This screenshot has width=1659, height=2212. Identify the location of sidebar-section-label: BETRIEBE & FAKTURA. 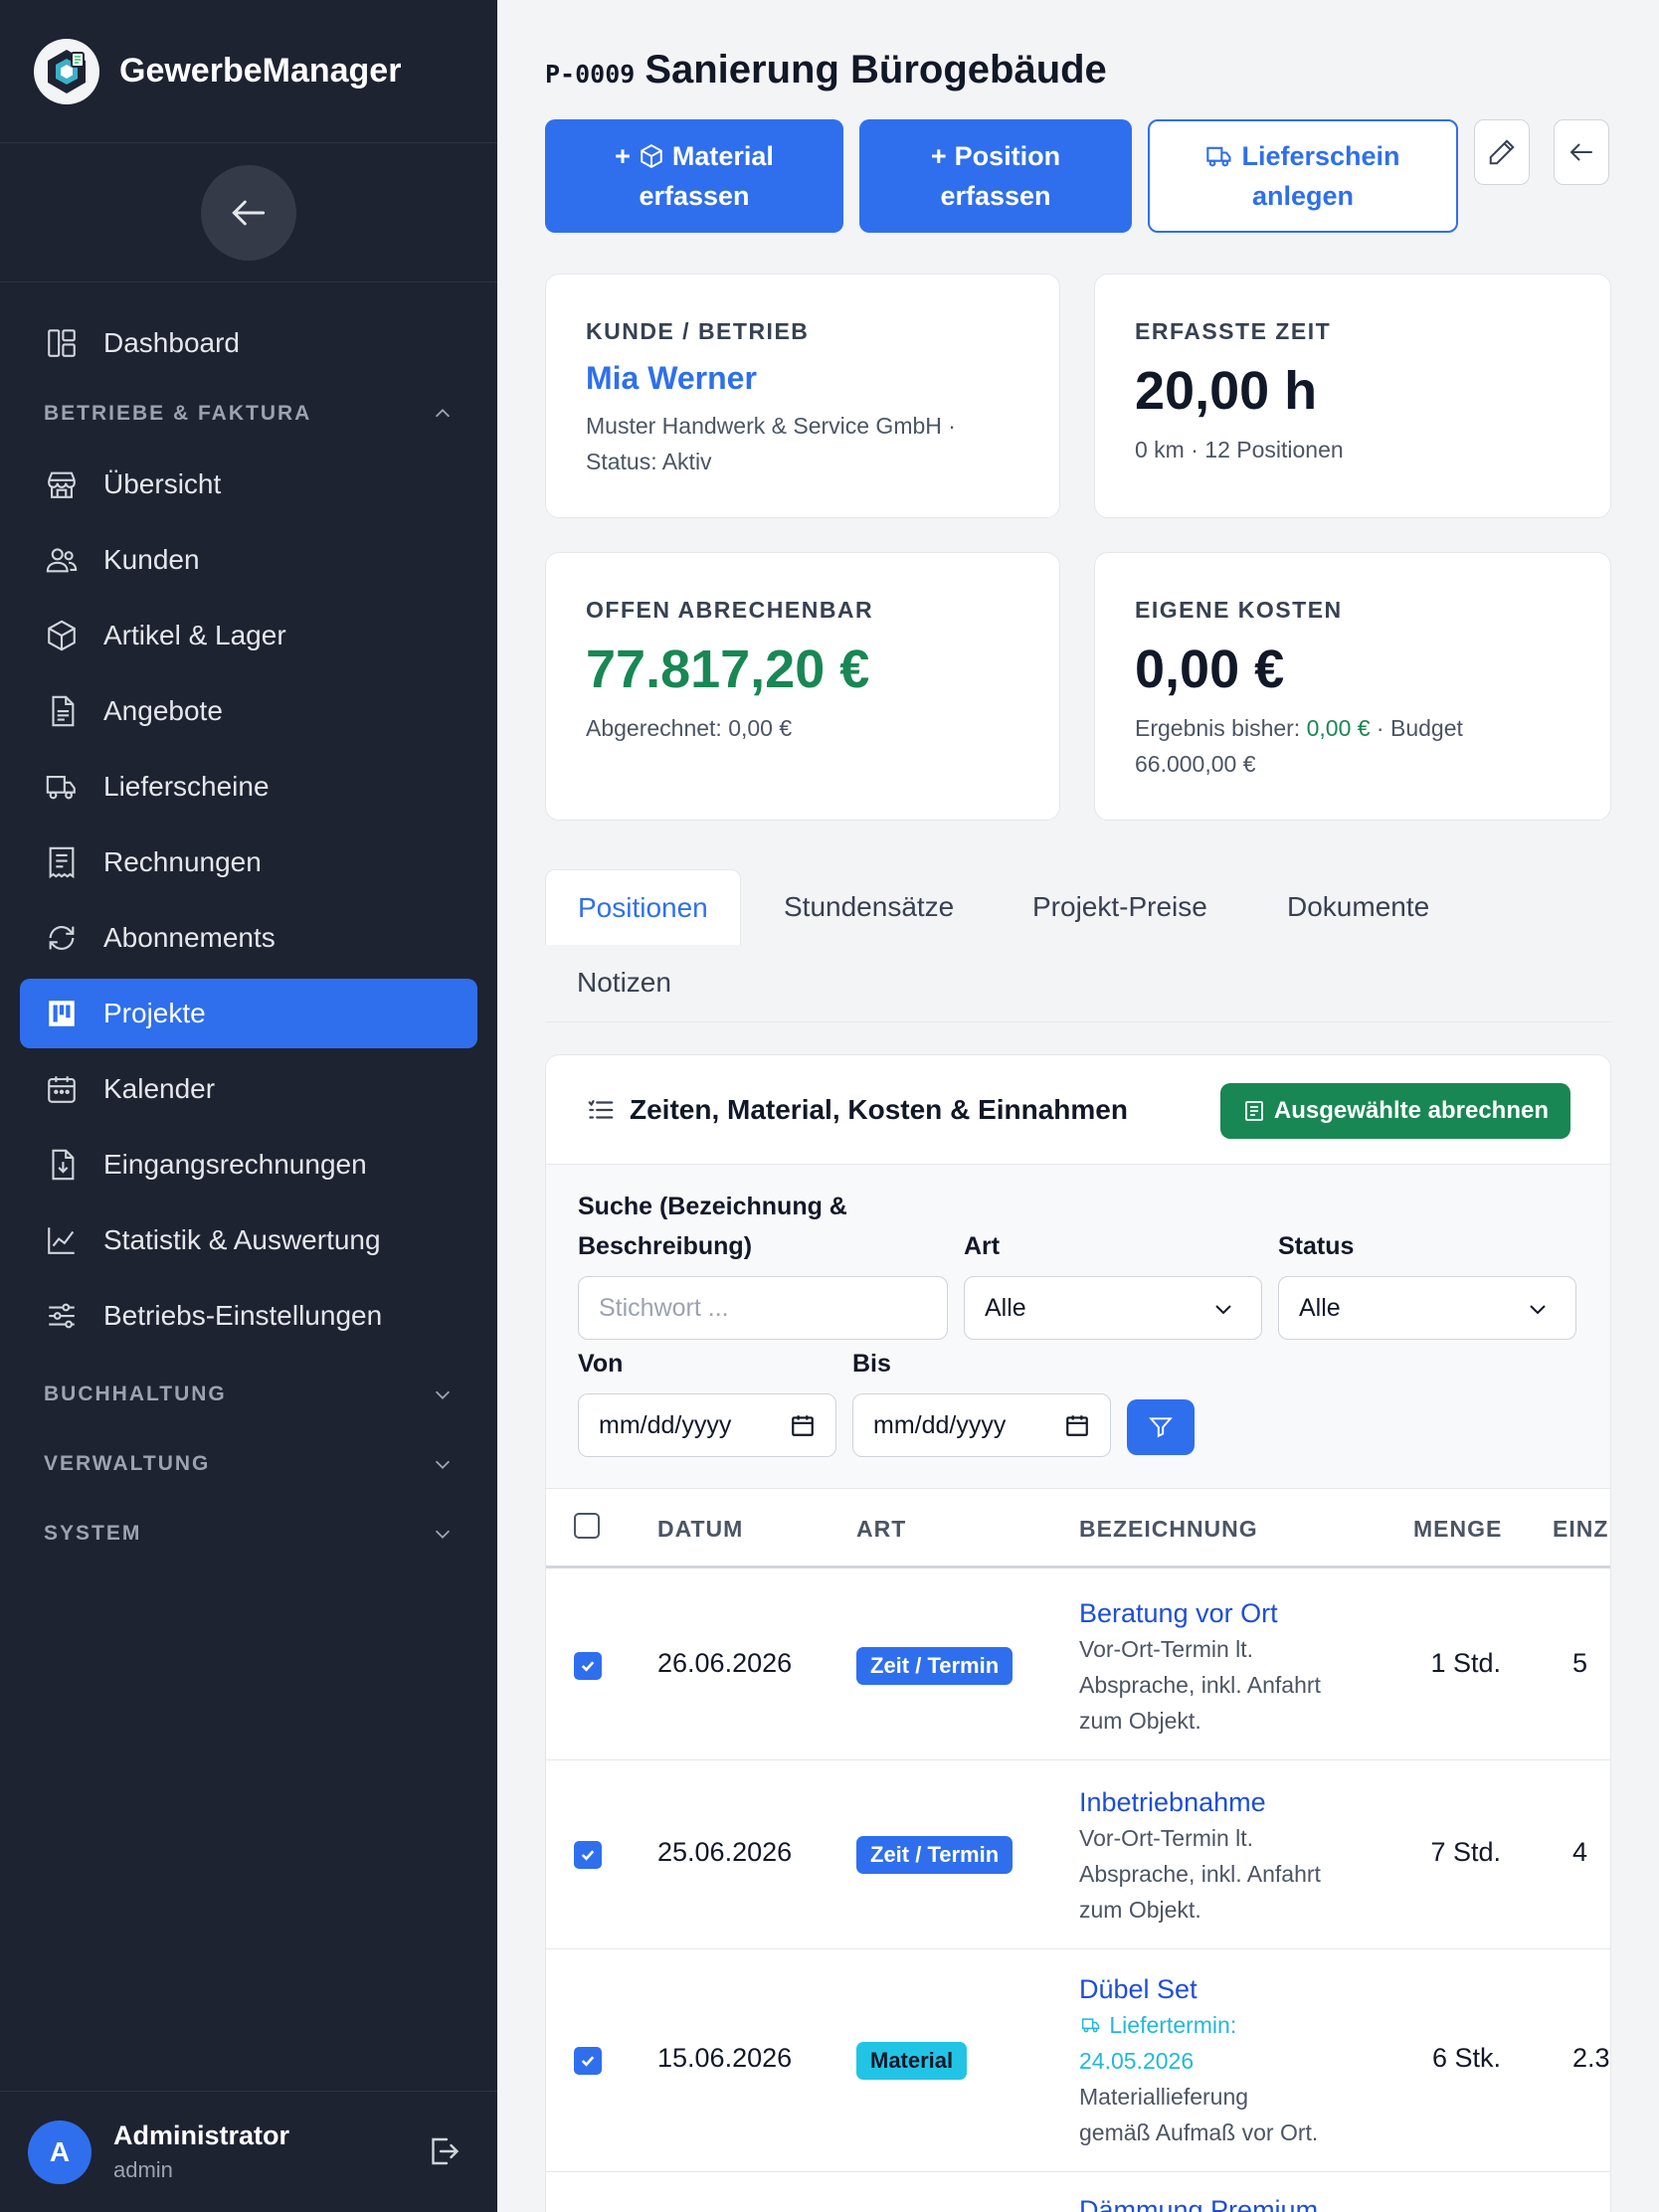
(178, 413).